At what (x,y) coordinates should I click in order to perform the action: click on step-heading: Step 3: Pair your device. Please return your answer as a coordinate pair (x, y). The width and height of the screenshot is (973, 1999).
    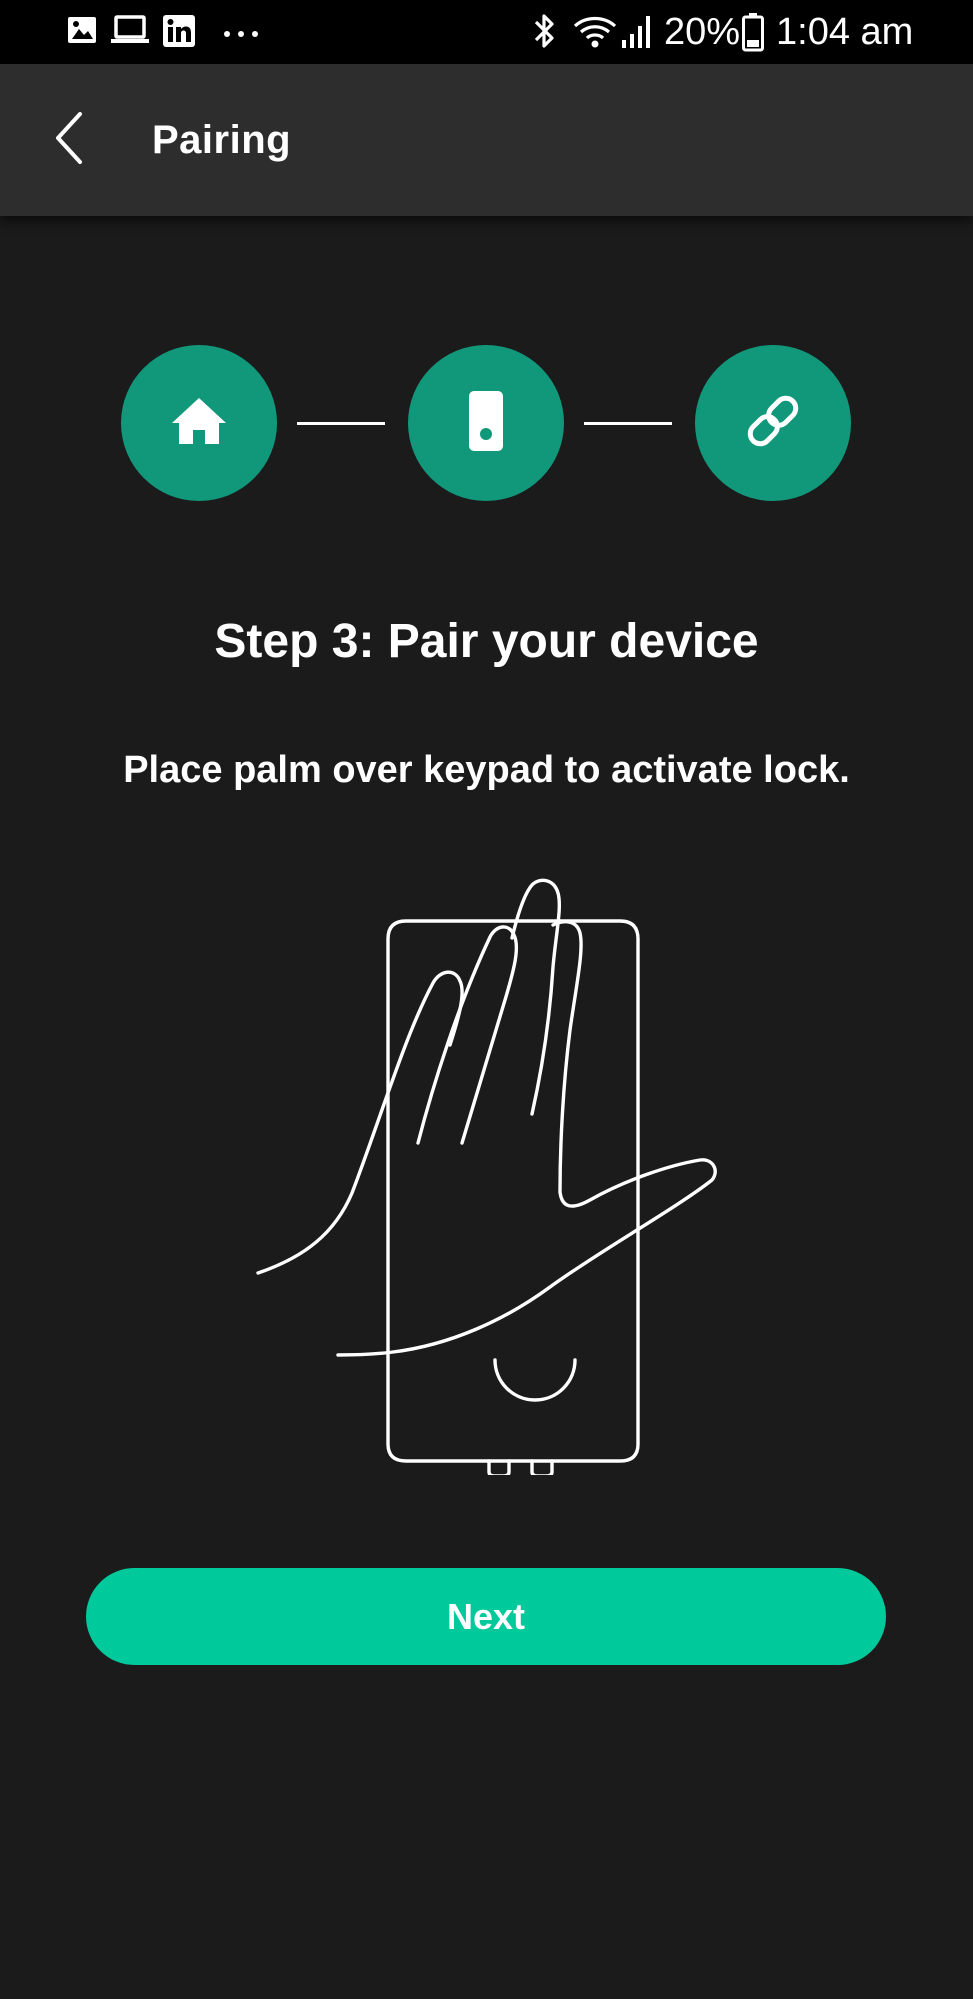
    Looking at the image, I should click on (486, 641).